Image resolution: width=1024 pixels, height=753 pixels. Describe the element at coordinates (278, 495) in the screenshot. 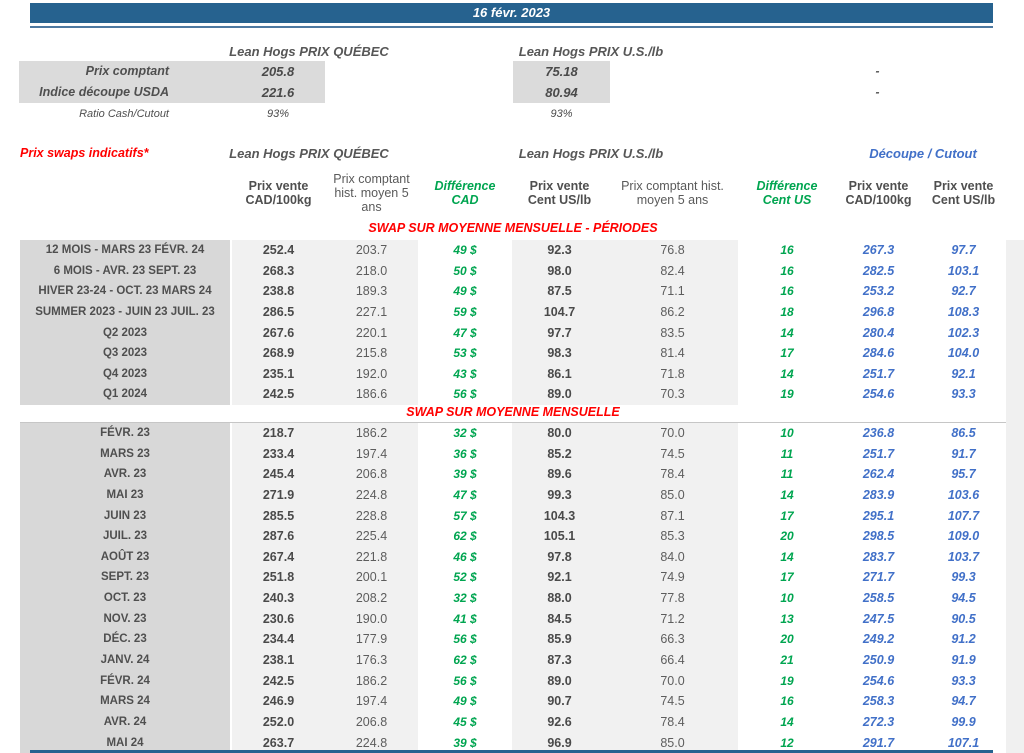

I see `cell-qc-sell: 271.9` at that location.